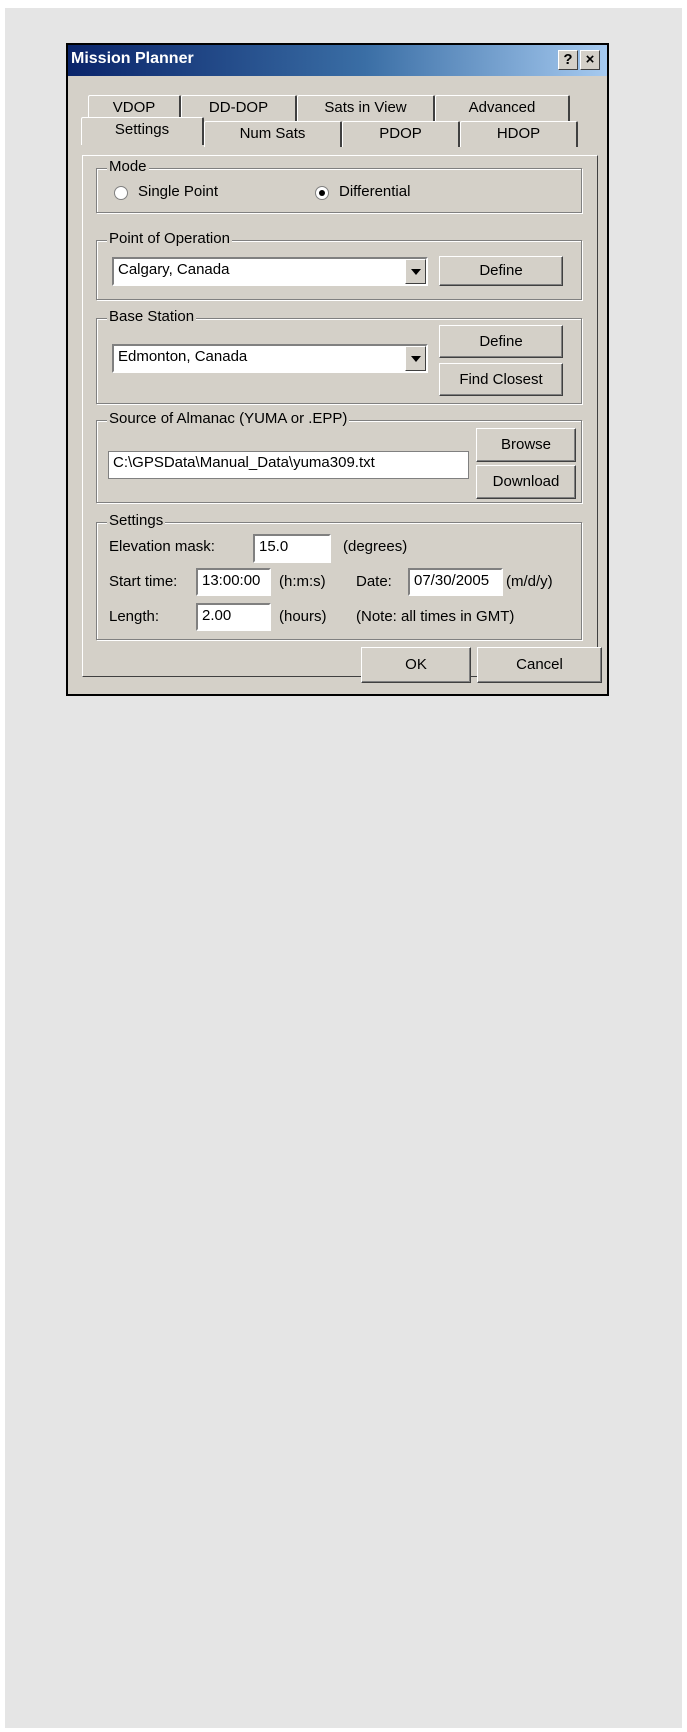 The height and width of the screenshot is (1732, 687). Describe the element at coordinates (435, 616) in the screenshot. I see `gmt-note: (Note: all times in GMT)` at that location.